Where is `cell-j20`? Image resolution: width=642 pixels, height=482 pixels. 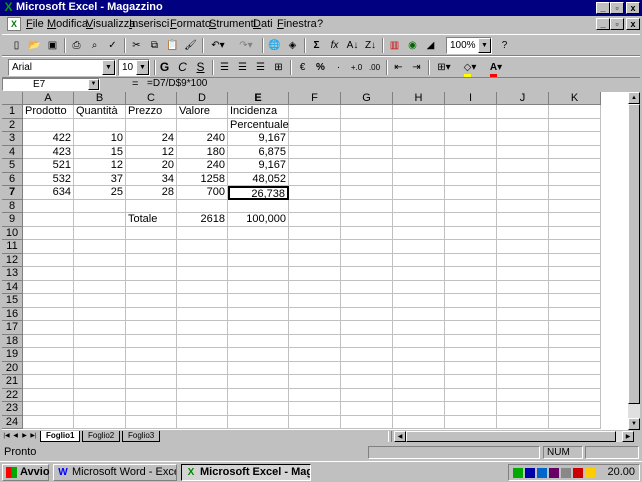
cell-j20 is located at coordinates (523, 368).